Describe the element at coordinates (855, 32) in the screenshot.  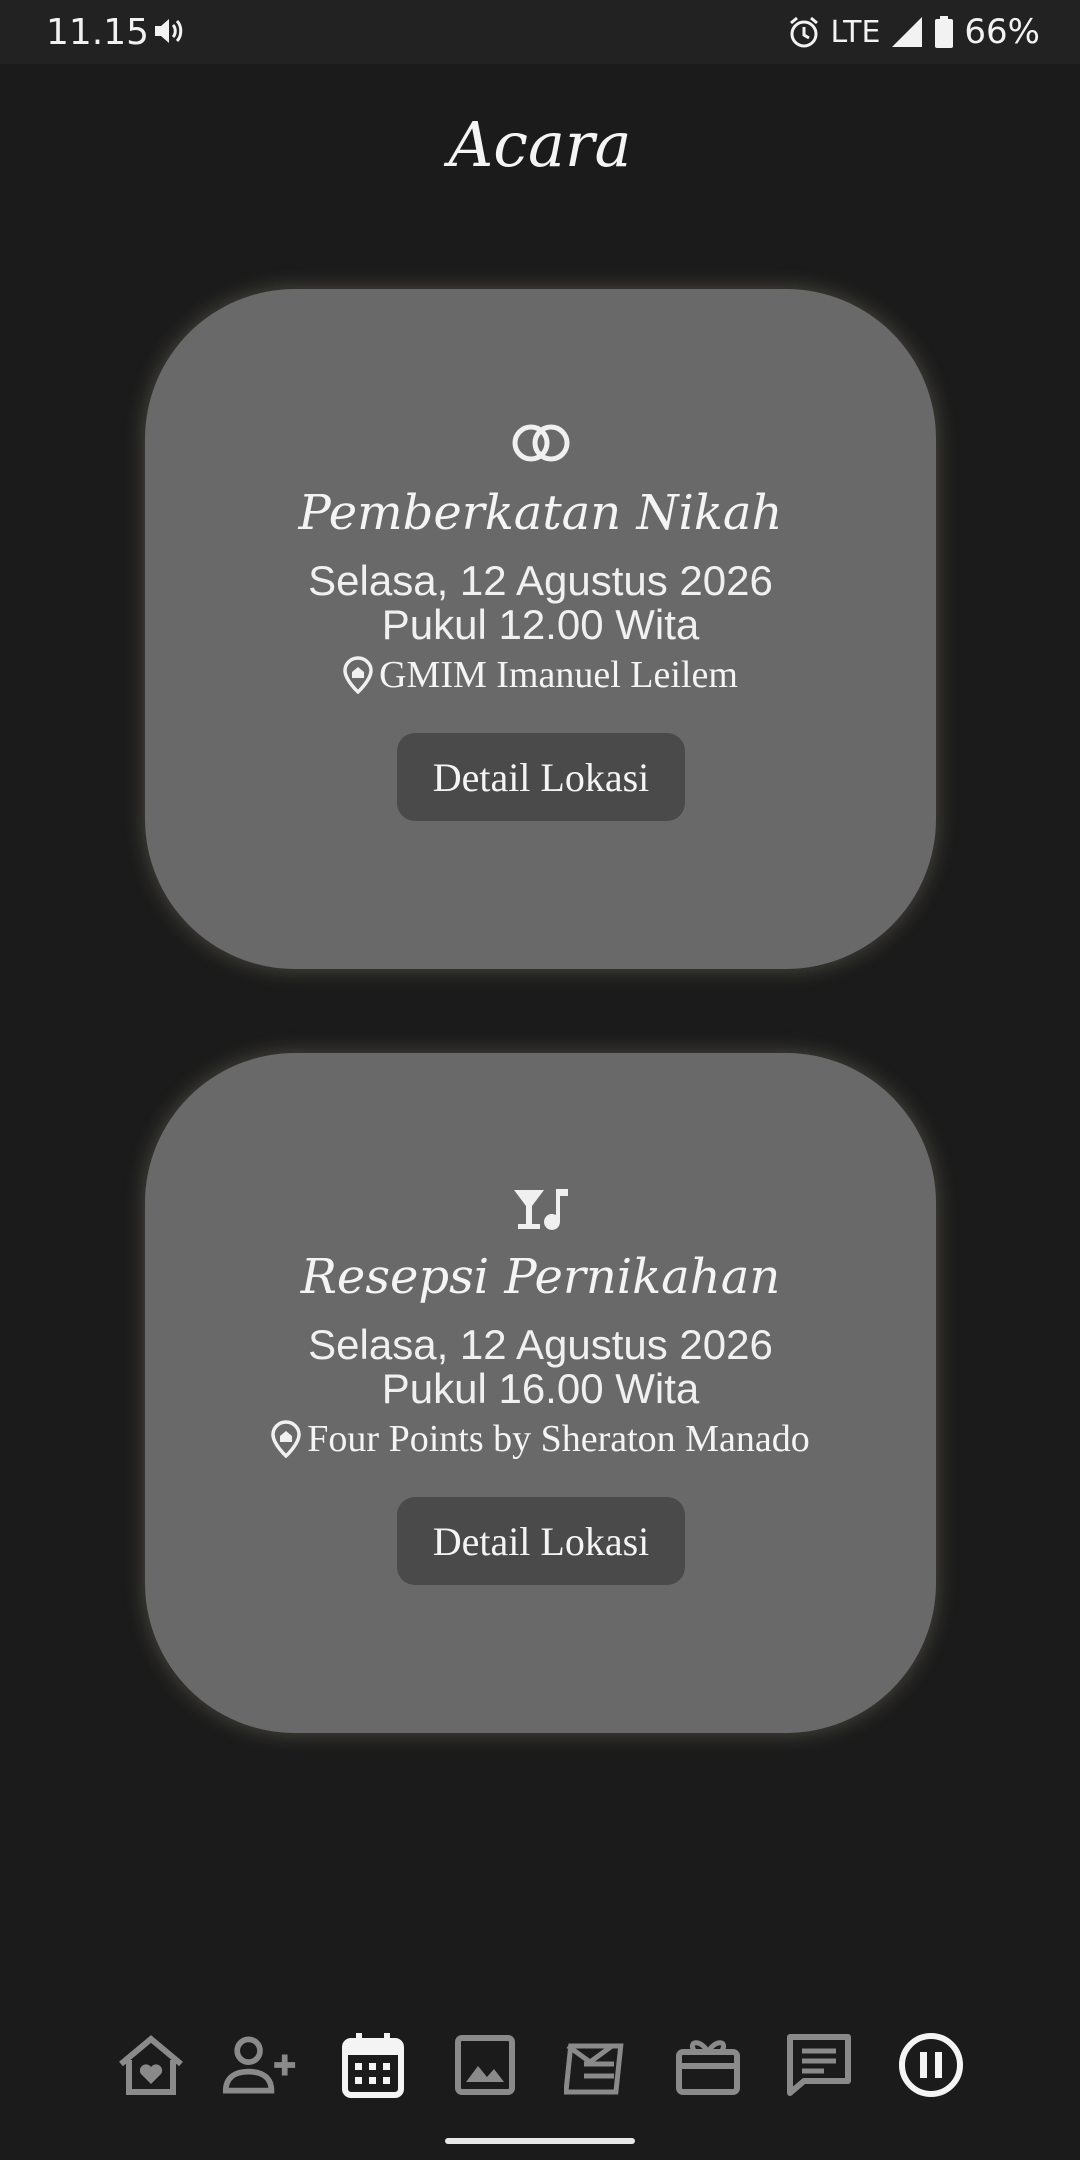
I see `network-type: LTE` at that location.